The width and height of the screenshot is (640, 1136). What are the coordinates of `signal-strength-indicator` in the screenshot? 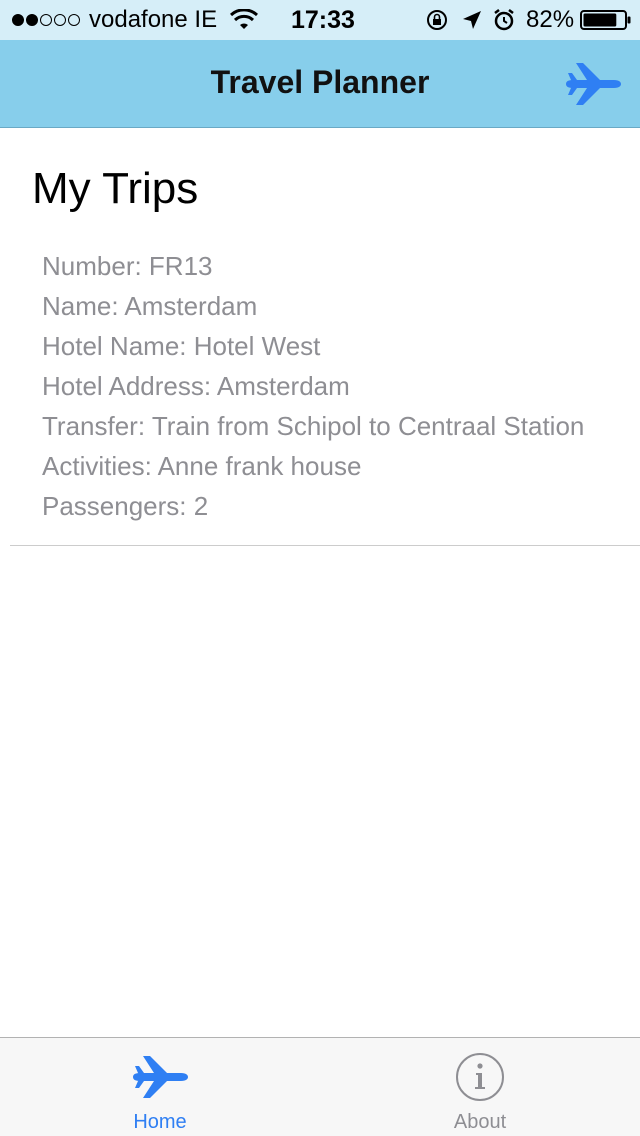 It's located at (46, 20).